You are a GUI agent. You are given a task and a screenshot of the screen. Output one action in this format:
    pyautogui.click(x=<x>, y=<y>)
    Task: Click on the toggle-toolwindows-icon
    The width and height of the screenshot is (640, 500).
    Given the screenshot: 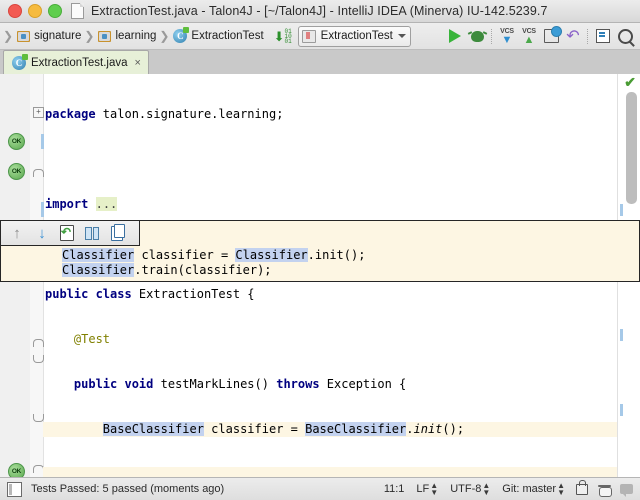 What is the action you would take?
    pyautogui.click(x=14, y=489)
    